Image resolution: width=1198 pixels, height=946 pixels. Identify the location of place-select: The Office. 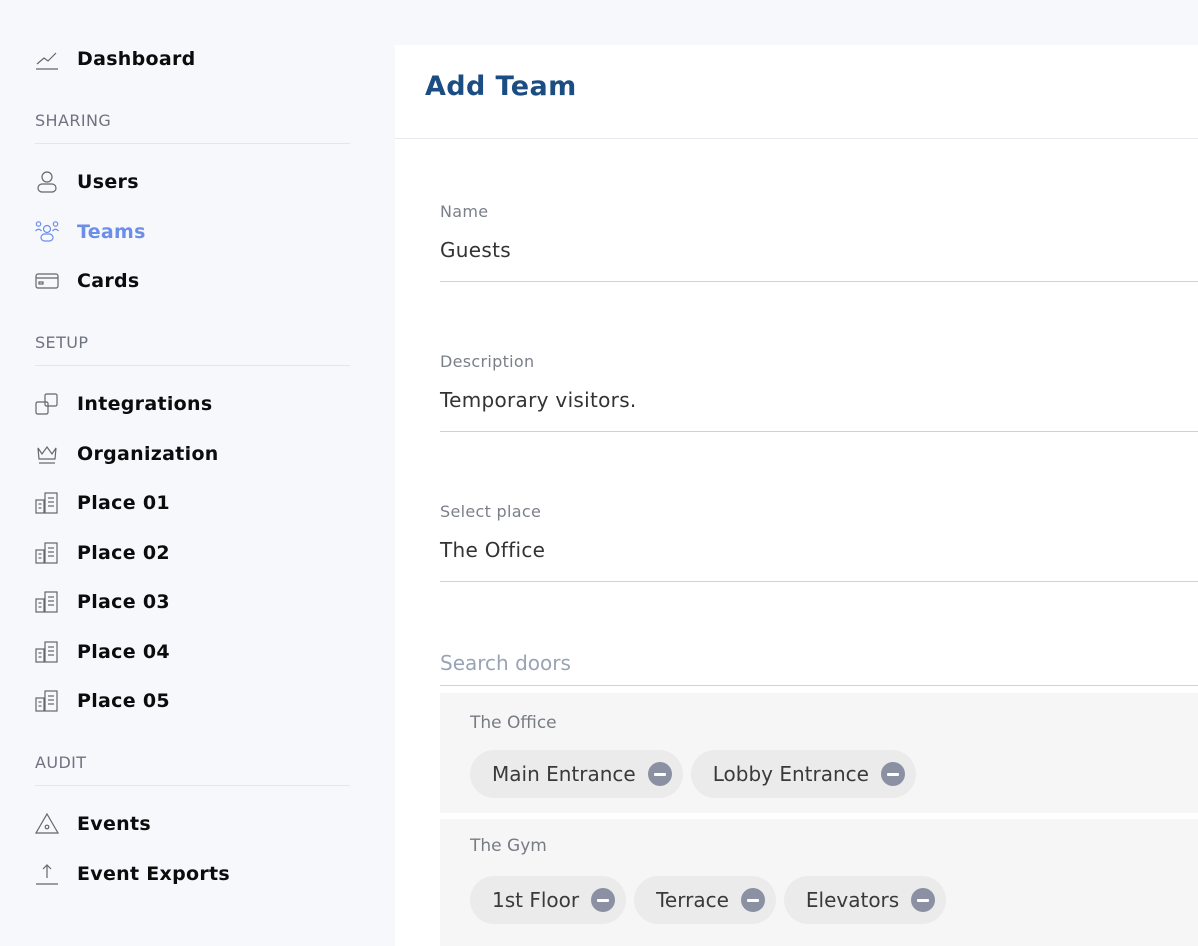
(819, 550).